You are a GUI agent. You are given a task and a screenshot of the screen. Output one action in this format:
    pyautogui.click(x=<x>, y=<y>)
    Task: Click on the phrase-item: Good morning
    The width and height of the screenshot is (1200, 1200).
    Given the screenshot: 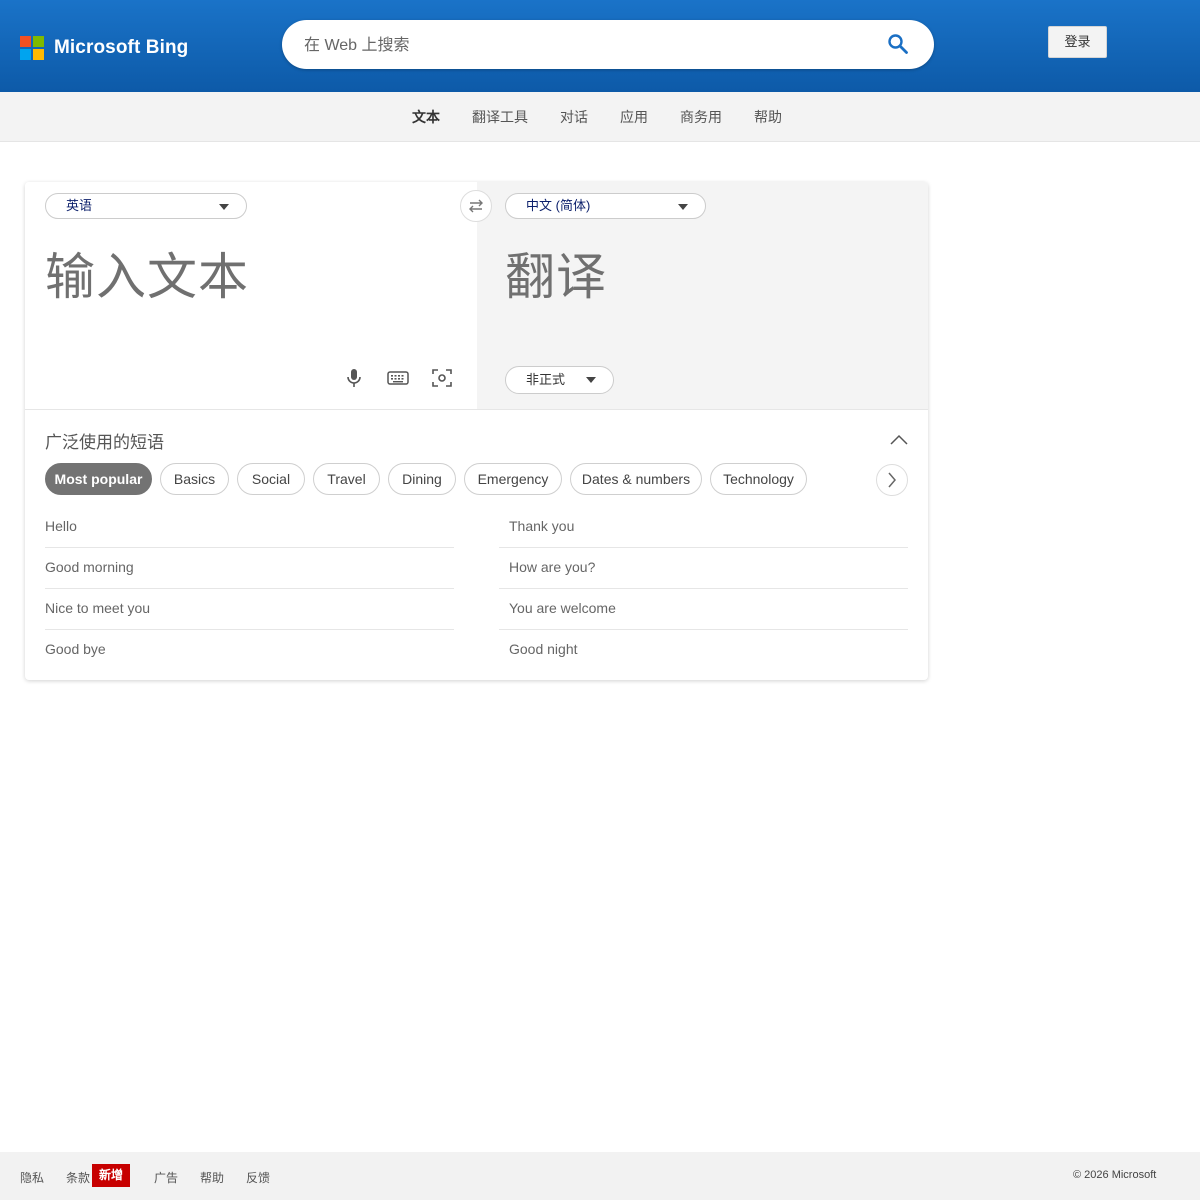 What is the action you would take?
    pyautogui.click(x=249, y=568)
    